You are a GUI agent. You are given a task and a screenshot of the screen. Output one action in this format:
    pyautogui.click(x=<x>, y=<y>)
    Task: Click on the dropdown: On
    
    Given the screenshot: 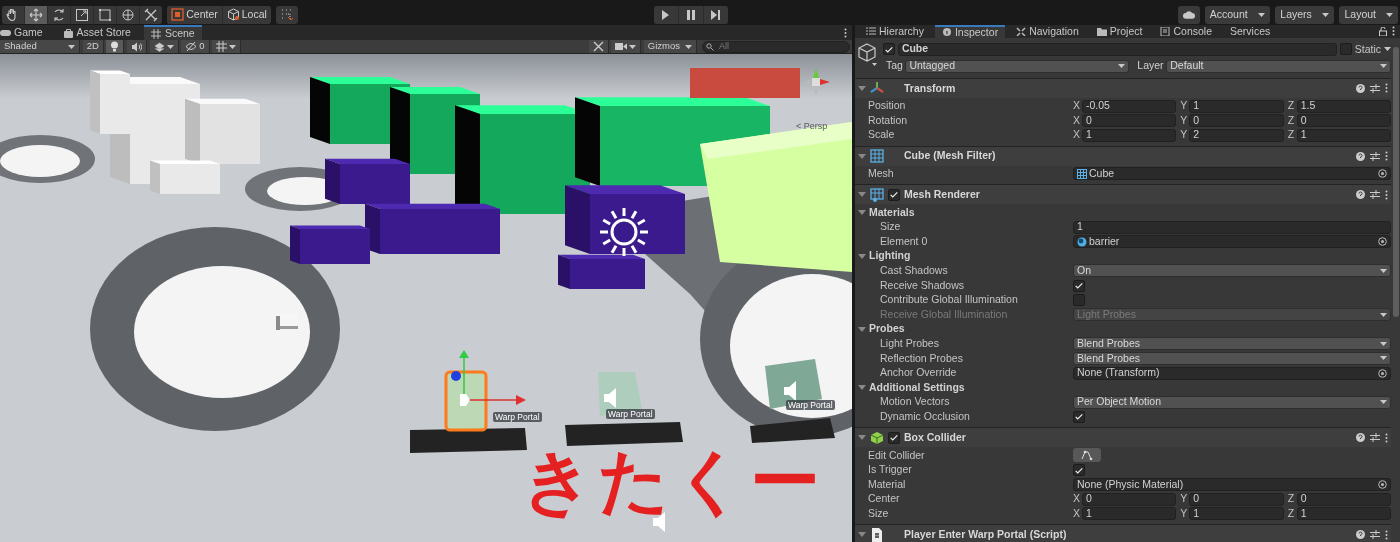 What is the action you would take?
    pyautogui.click(x=1232, y=271)
    